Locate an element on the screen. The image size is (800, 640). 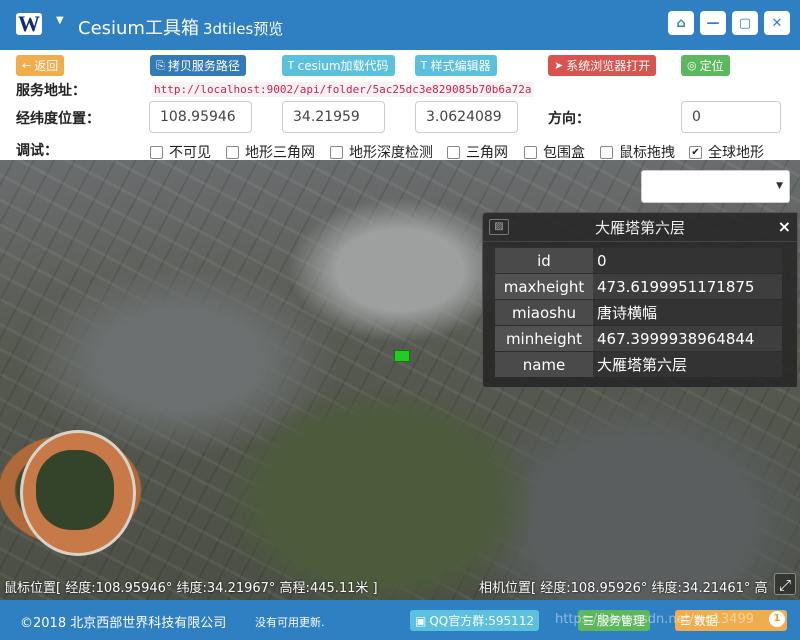
back-arrow-icon: ← is located at coordinates (27, 65).